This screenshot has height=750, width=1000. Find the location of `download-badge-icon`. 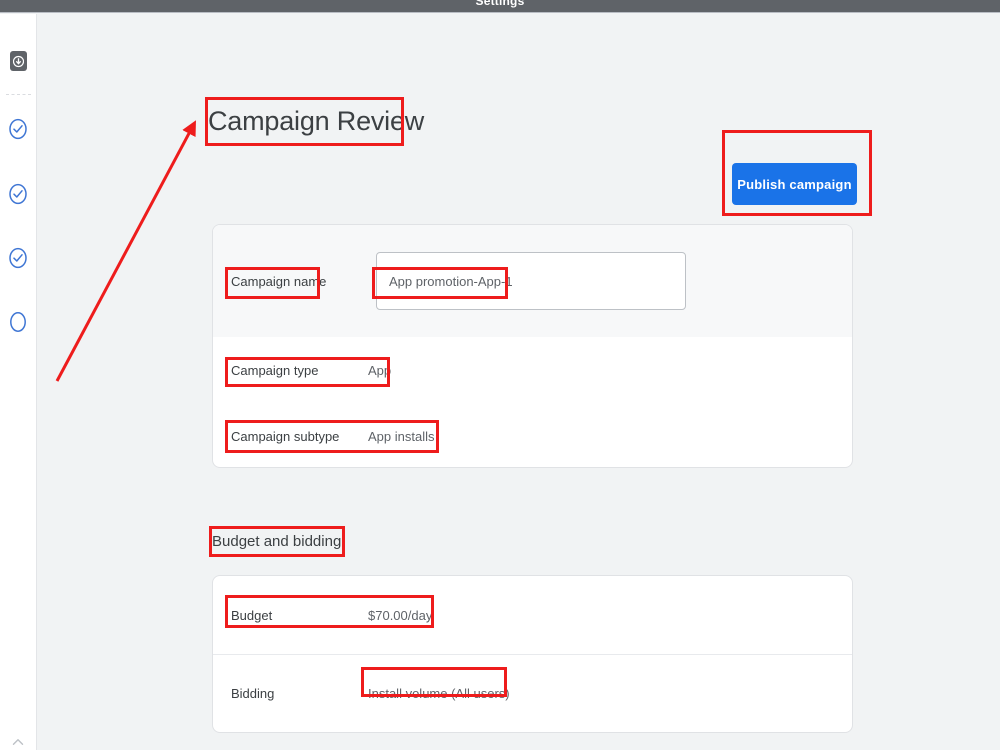

download-badge-icon is located at coordinates (18, 61).